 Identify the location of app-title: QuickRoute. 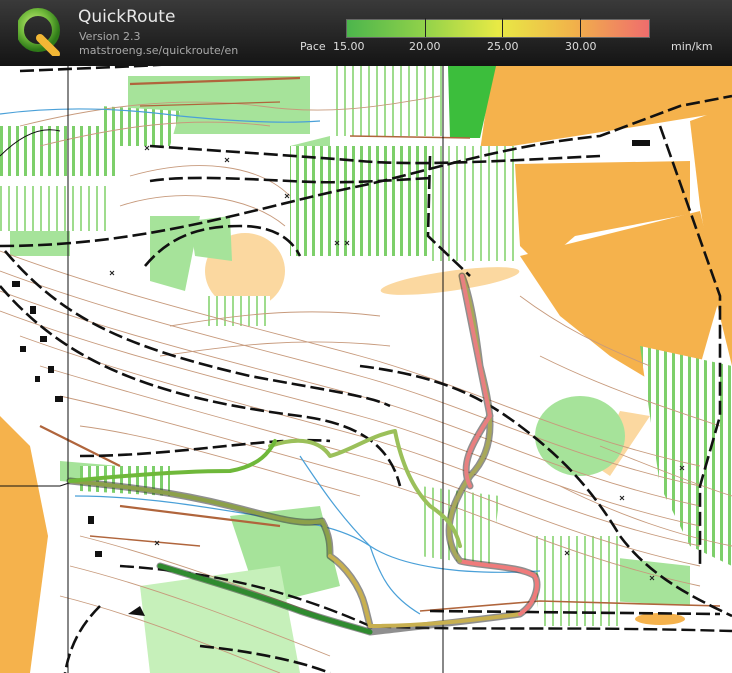
(127, 17).